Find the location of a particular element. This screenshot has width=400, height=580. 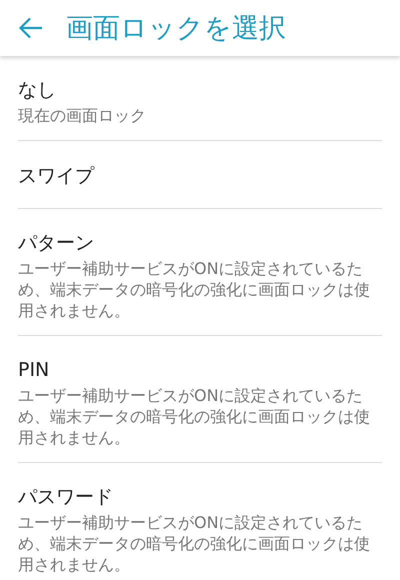

option-title: パターン is located at coordinates (56, 243).